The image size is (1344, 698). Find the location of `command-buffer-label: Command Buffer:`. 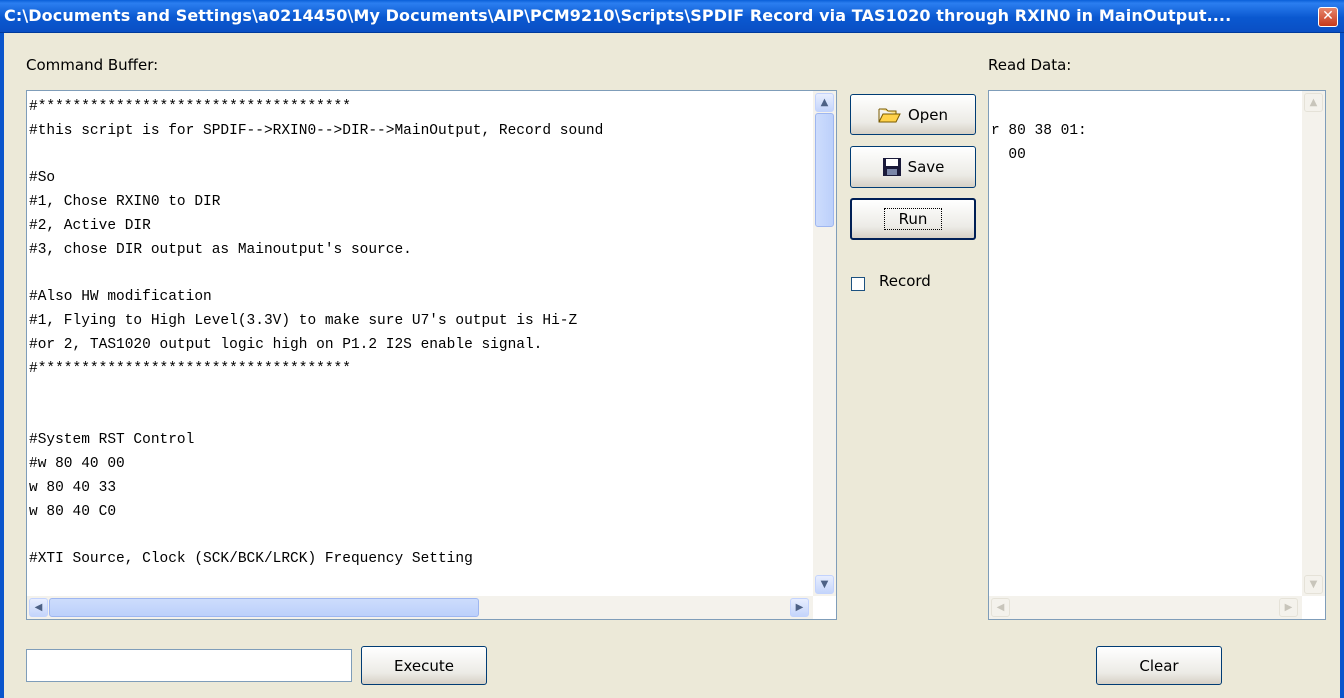

command-buffer-label: Command Buffer: is located at coordinates (92, 65).